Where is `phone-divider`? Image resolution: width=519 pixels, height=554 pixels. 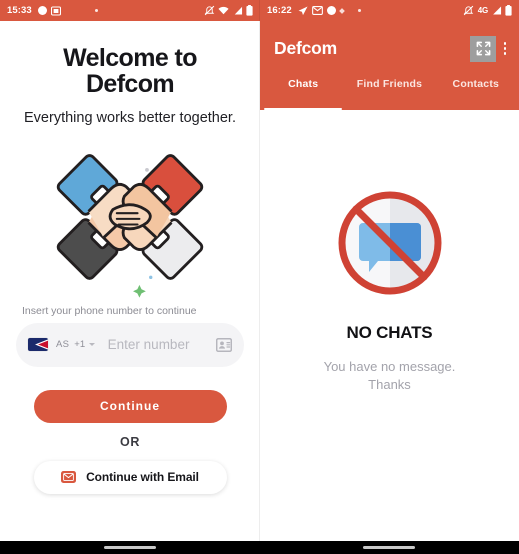
phone-divider is located at coordinates (259, 270).